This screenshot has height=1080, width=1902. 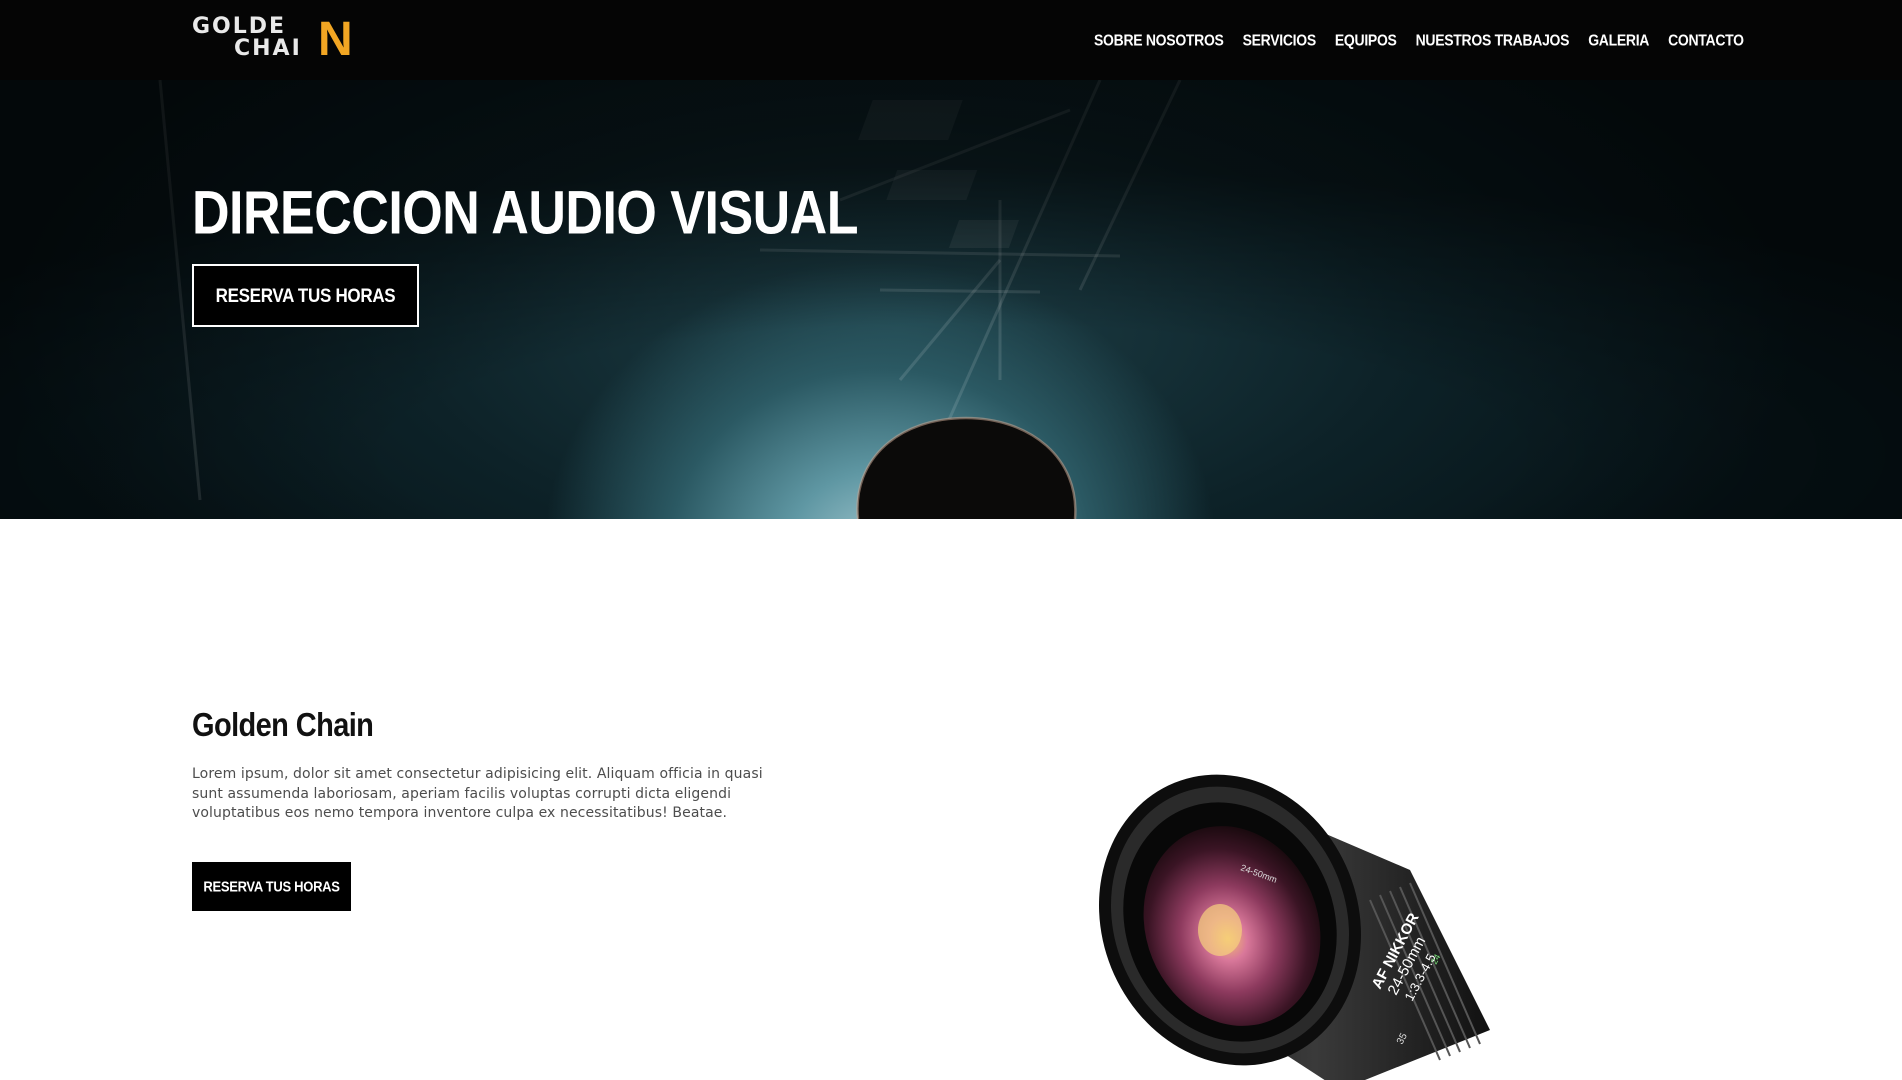 What do you see at coordinates (1492, 40) in the screenshot?
I see `nav-nuestros-trabajos: NUESTROS TRABAJOS` at bounding box center [1492, 40].